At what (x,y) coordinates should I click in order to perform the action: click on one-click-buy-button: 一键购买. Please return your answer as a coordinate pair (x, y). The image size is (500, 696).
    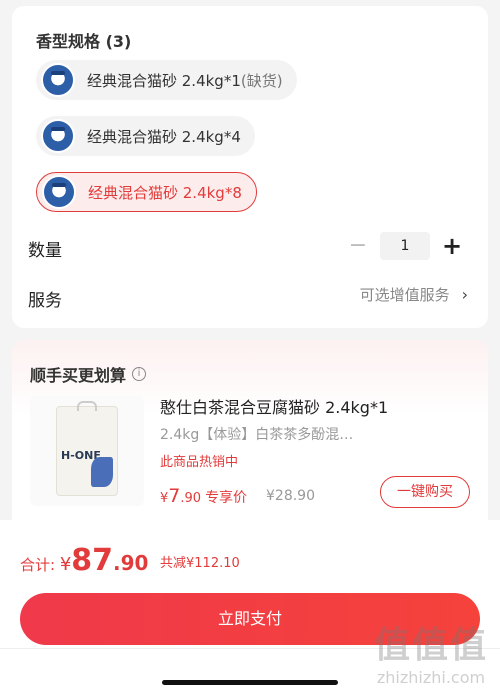
    Looking at the image, I should click on (425, 492).